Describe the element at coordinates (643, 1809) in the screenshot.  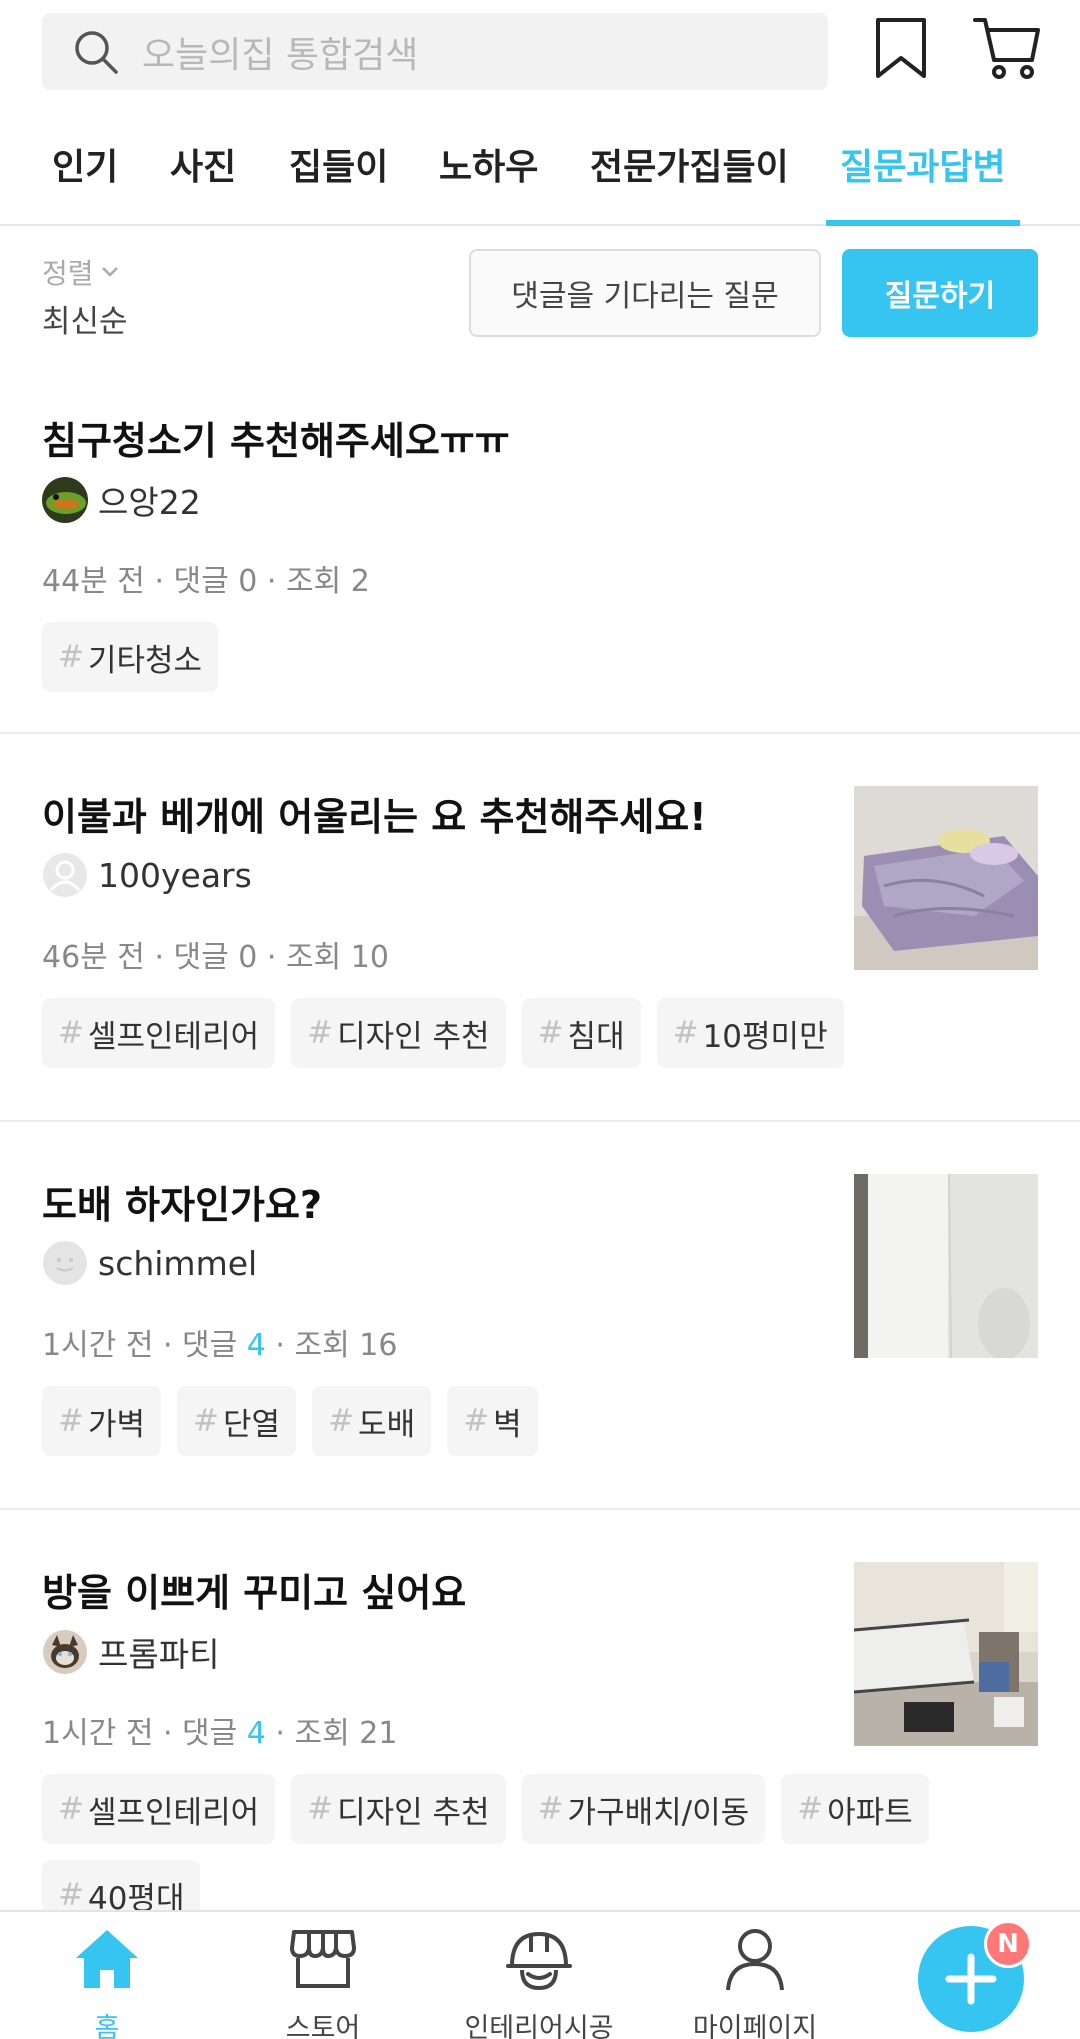
I see `tag-chip: # 가구배치/이동` at that location.